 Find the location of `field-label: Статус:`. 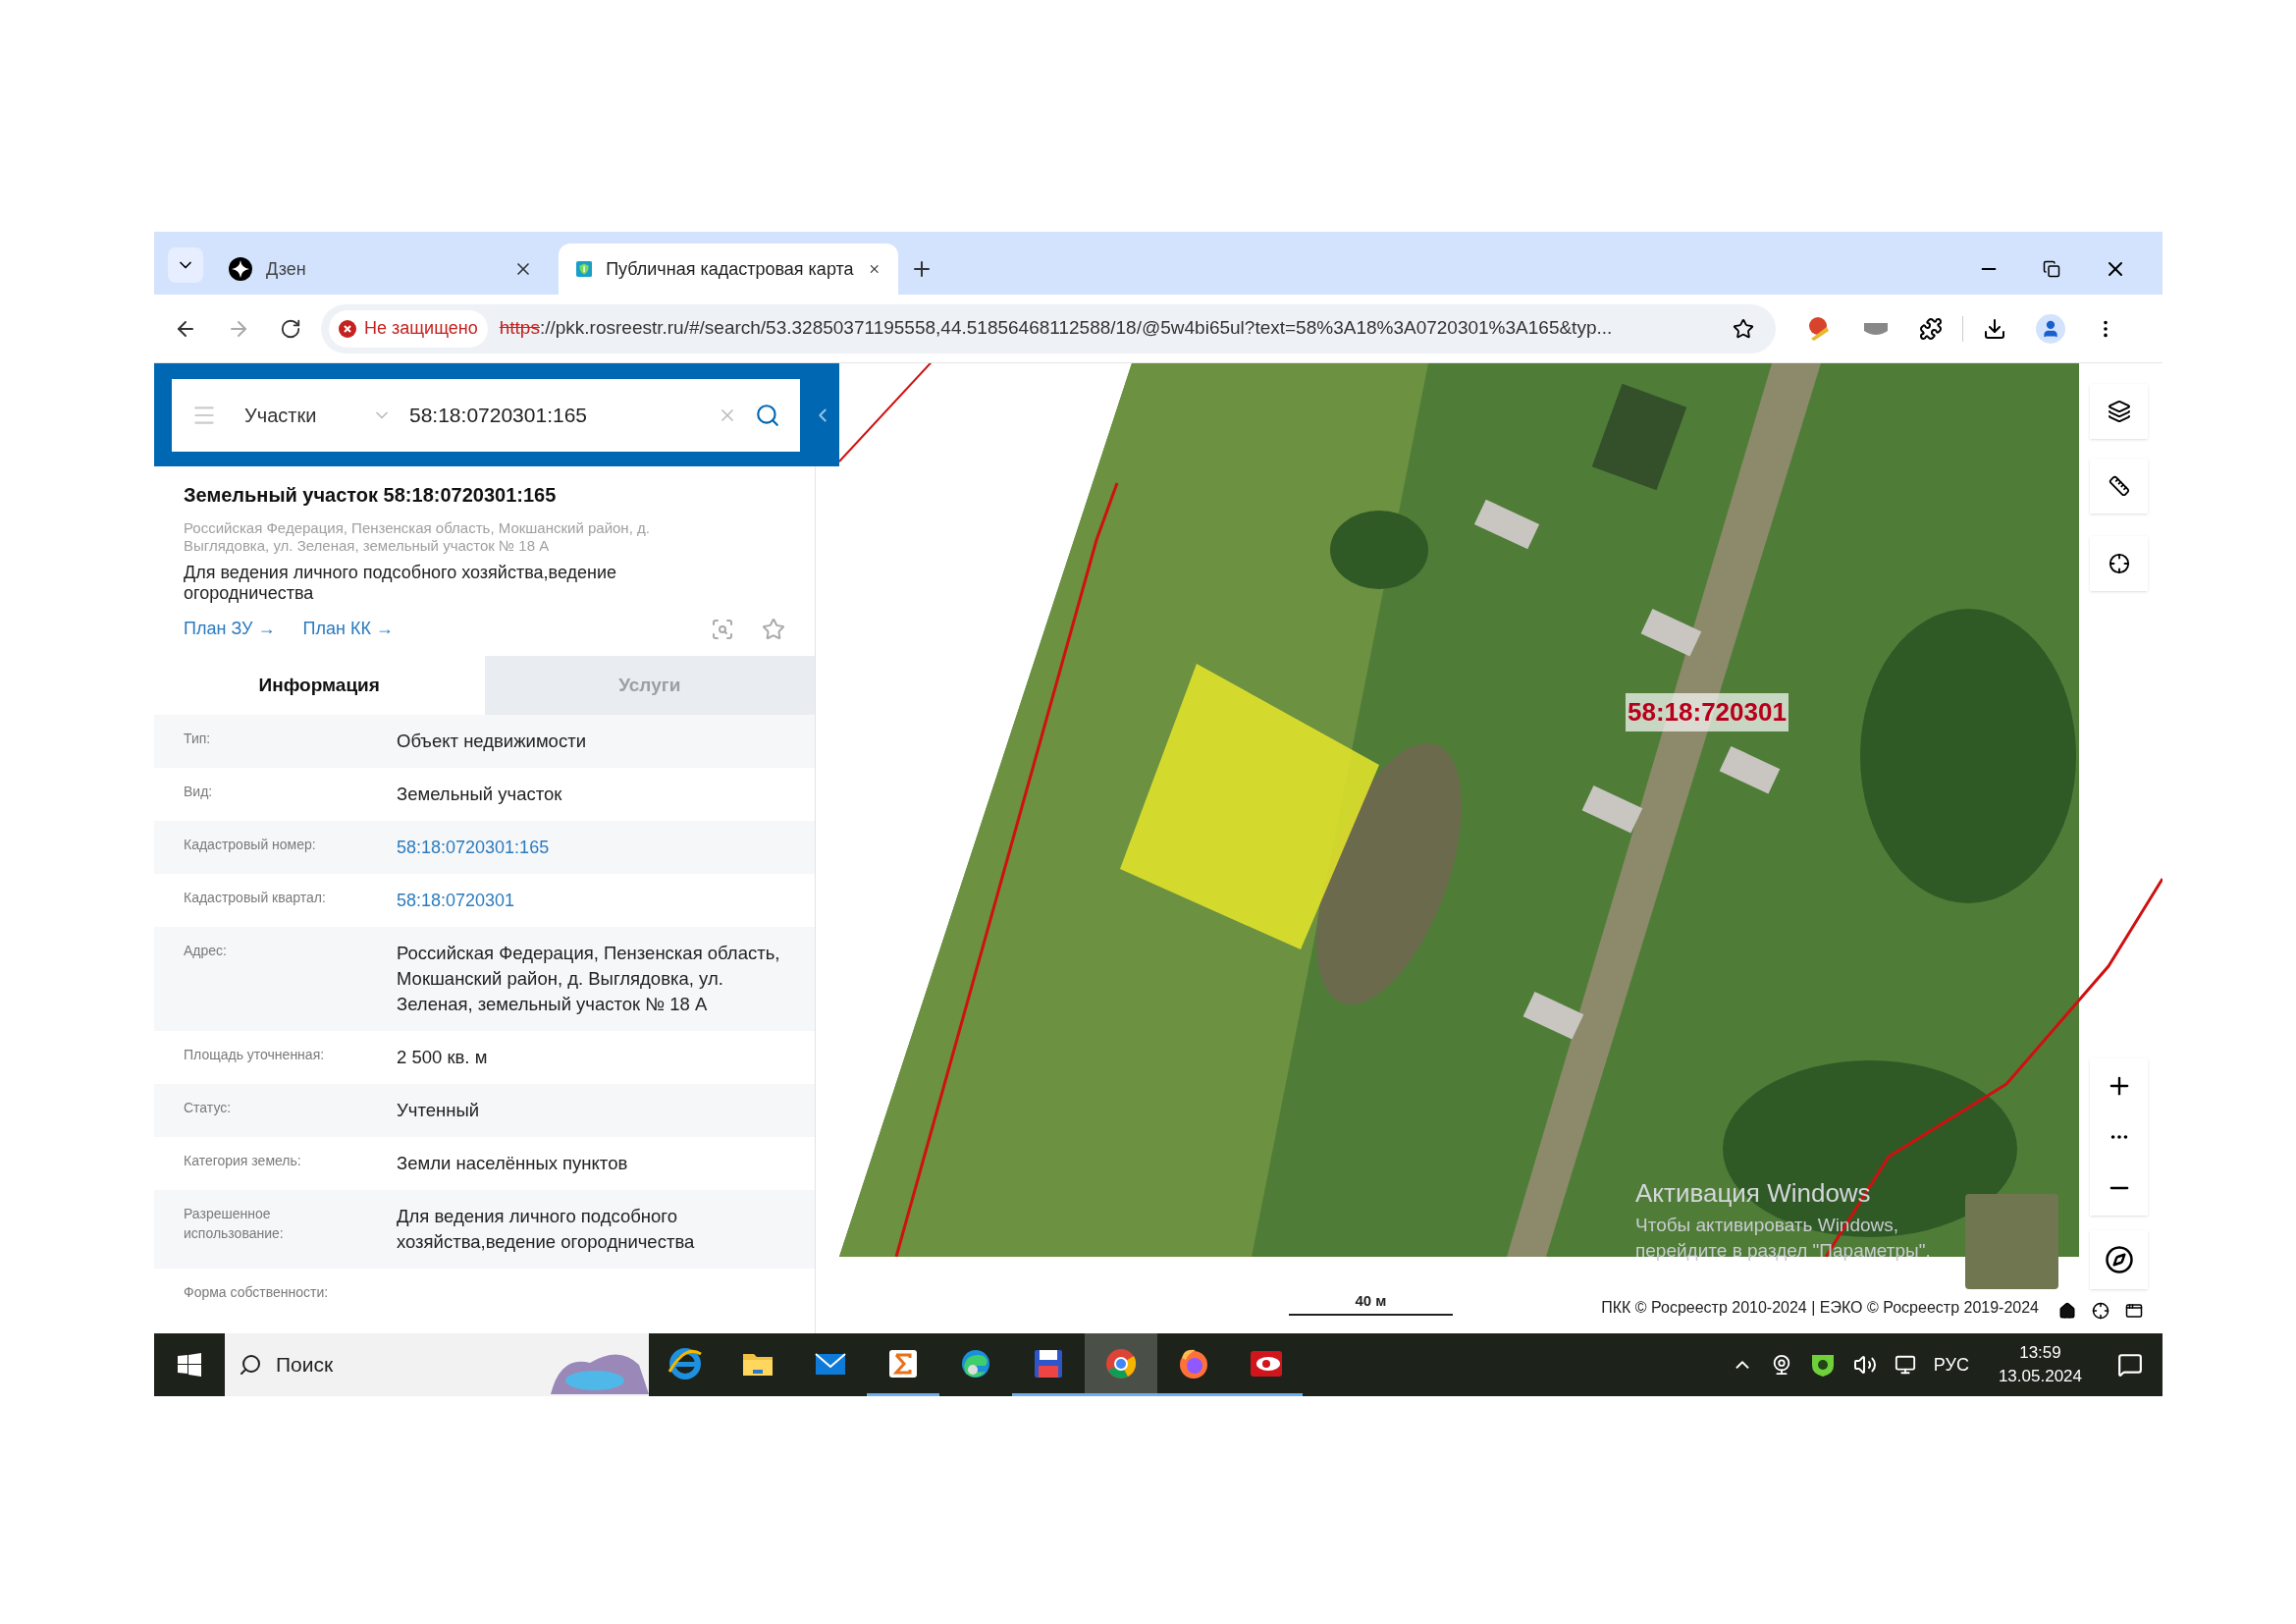

field-label: Статус: is located at coordinates (209, 1108).